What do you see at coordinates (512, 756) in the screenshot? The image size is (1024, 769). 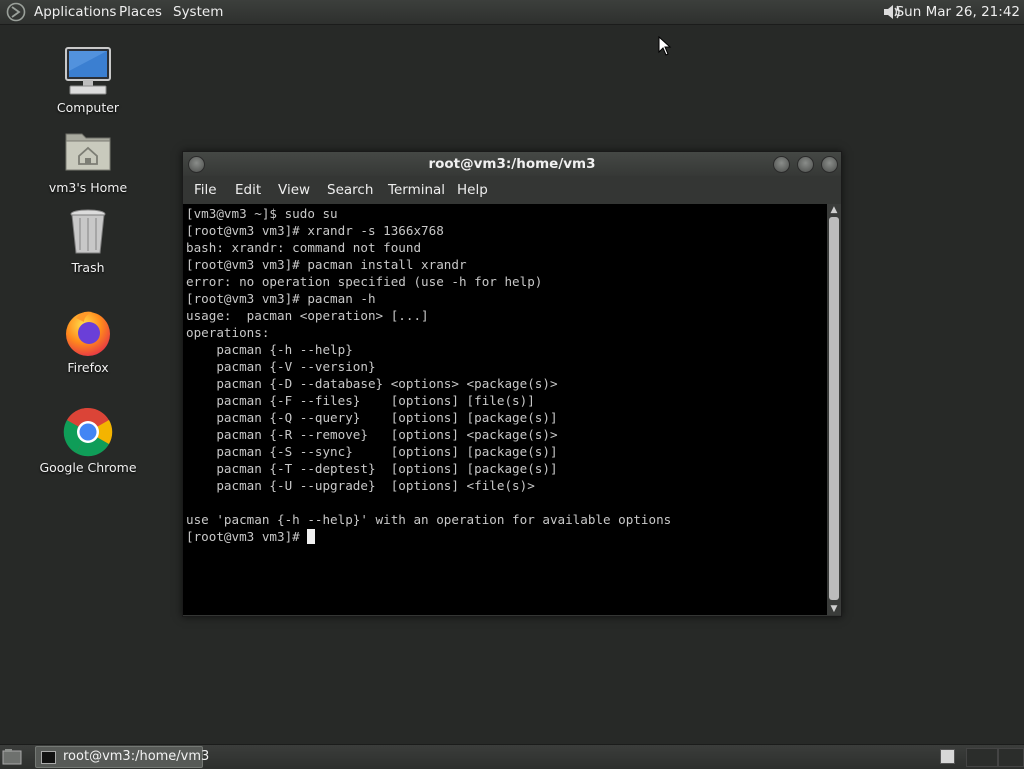 I see `bottom-panel: root@vm3:/home/vm3` at bounding box center [512, 756].